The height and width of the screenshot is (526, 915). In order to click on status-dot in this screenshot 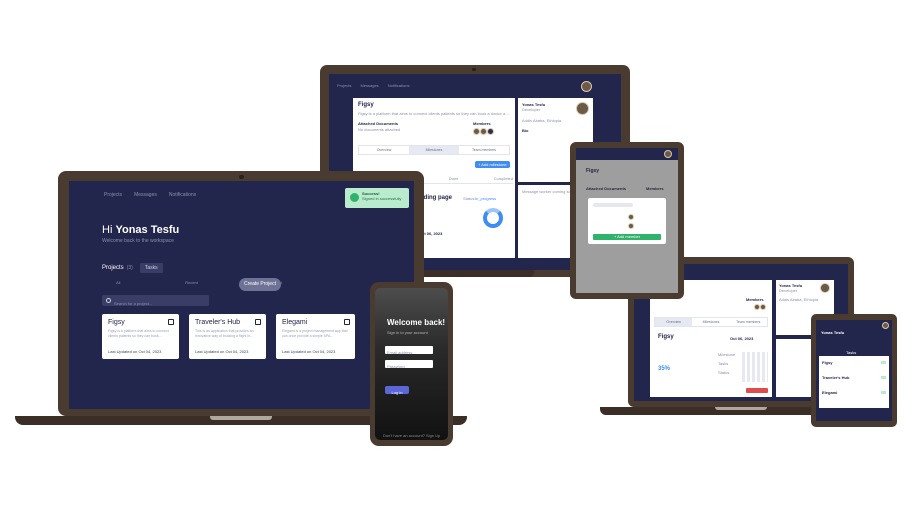, I will do `click(883, 392)`.